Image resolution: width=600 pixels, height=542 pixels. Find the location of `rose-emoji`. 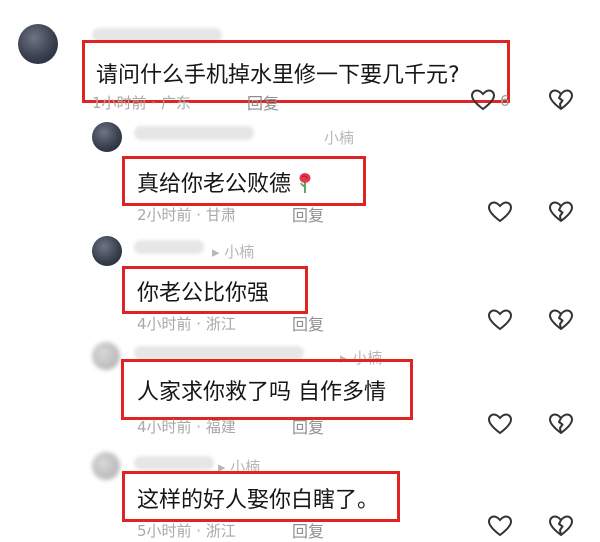

rose-emoji is located at coordinates (305, 183).